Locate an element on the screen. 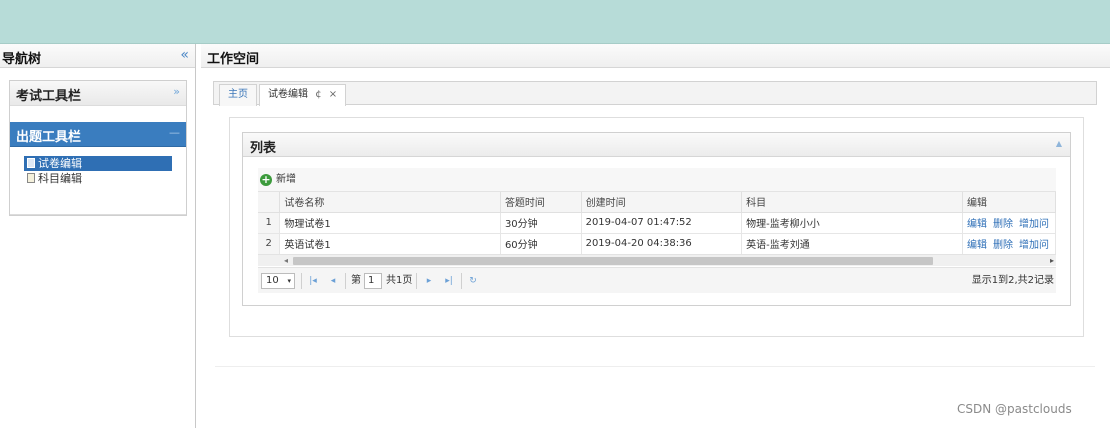  cell-created: 2019-04-07 01:47:52 is located at coordinates (662, 223).